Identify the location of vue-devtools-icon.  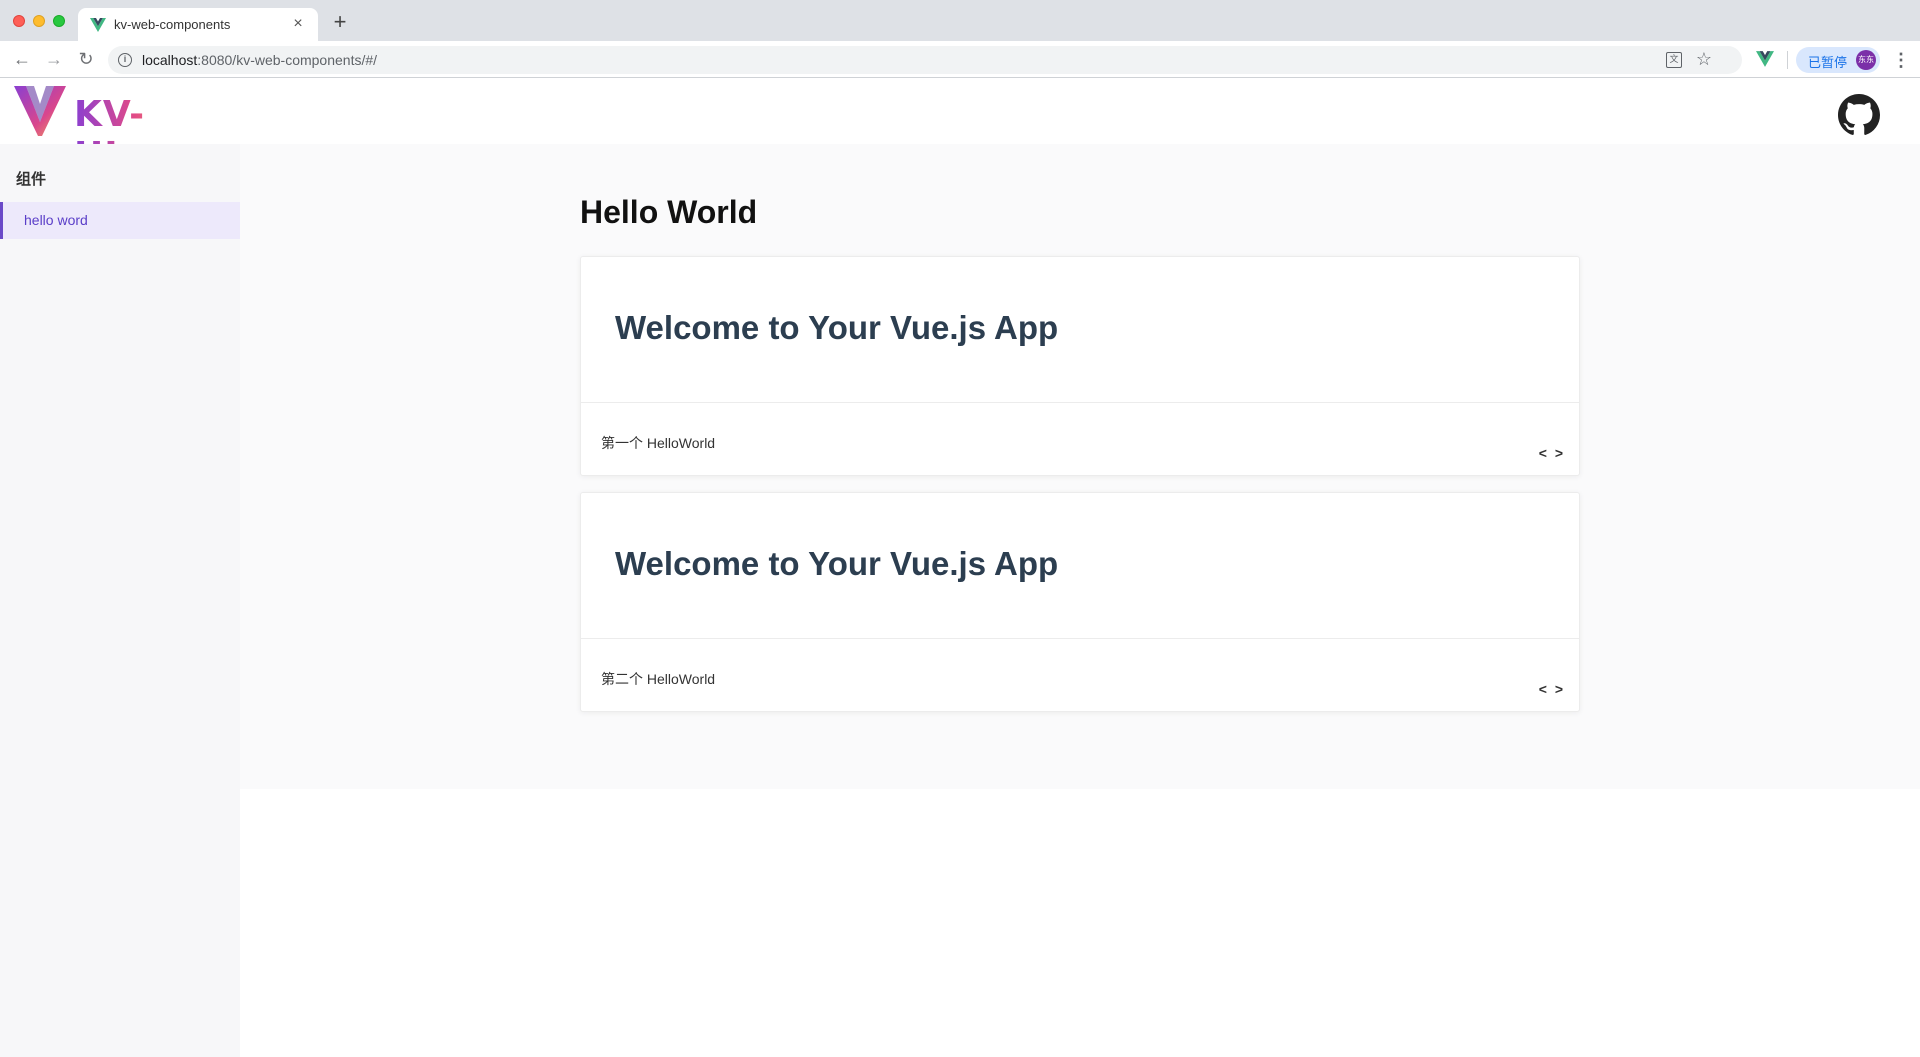
(1765, 59).